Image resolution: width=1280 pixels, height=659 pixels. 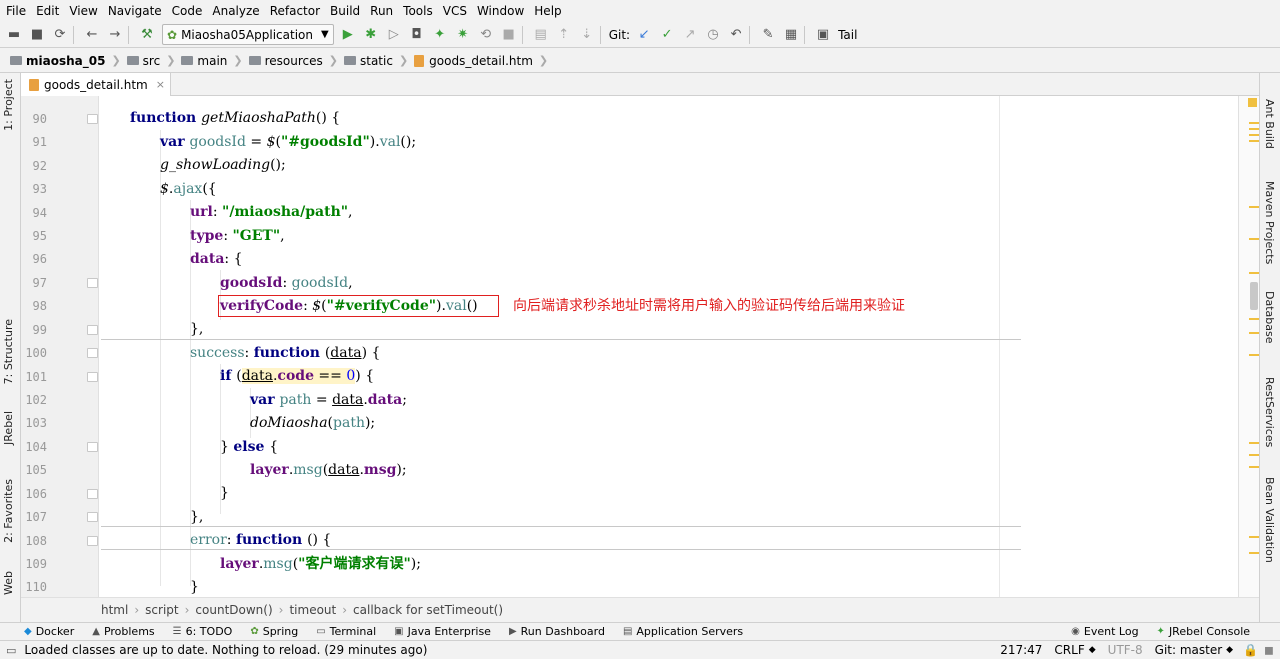 I want to click on editor-crumb: callback for setTimeout(), so click(x=428, y=610).